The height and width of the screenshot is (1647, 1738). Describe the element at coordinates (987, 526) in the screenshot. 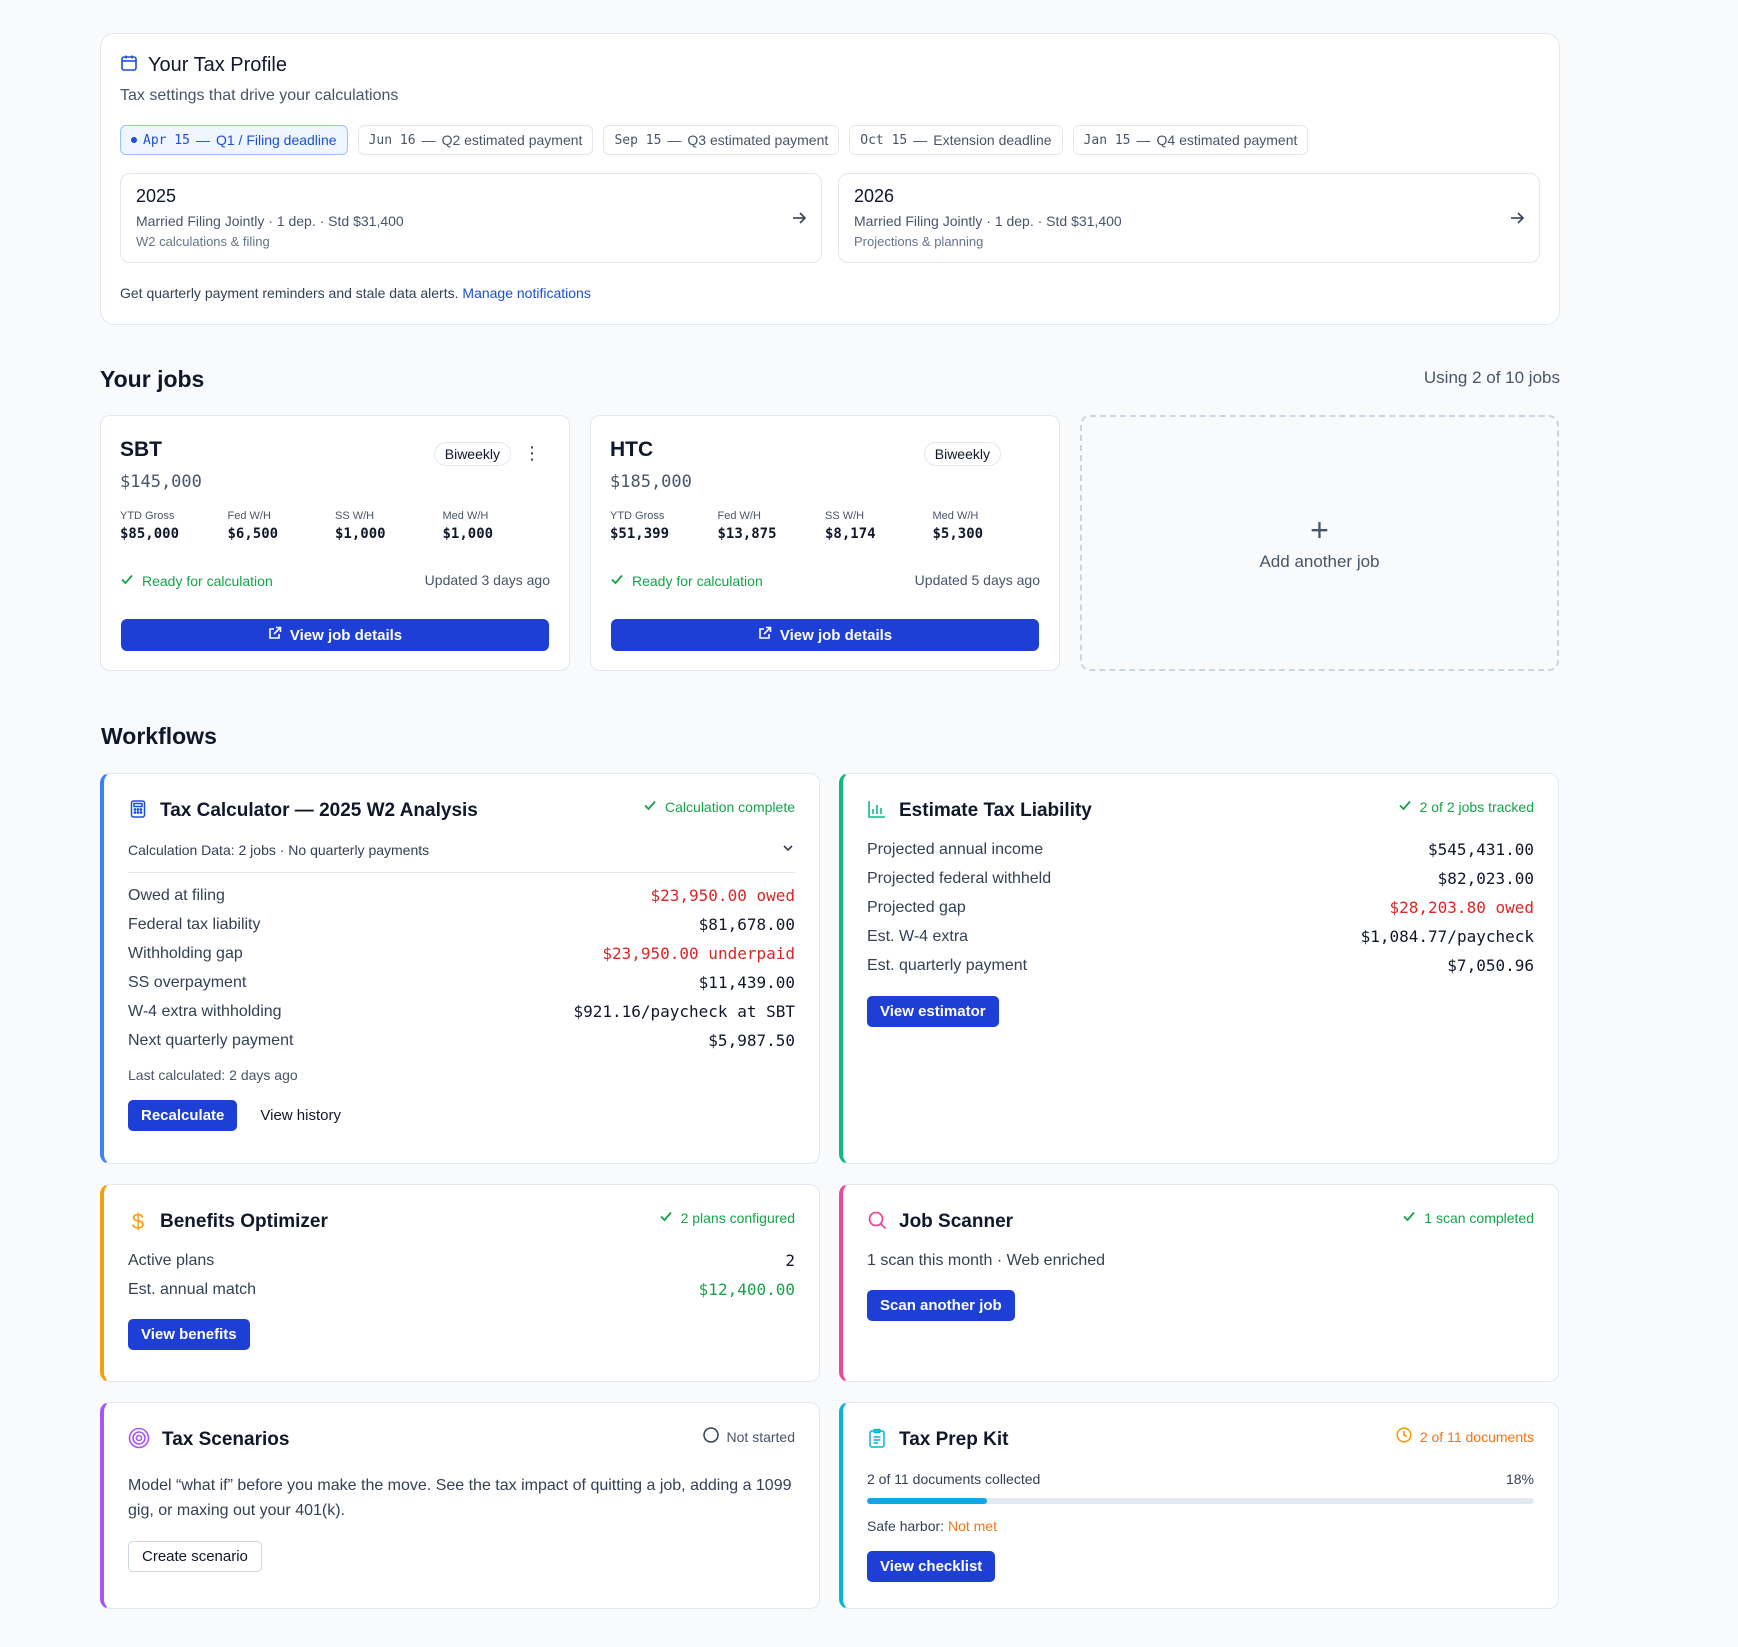

I see `job-stat-med-wh: Med W/H $5,300` at that location.